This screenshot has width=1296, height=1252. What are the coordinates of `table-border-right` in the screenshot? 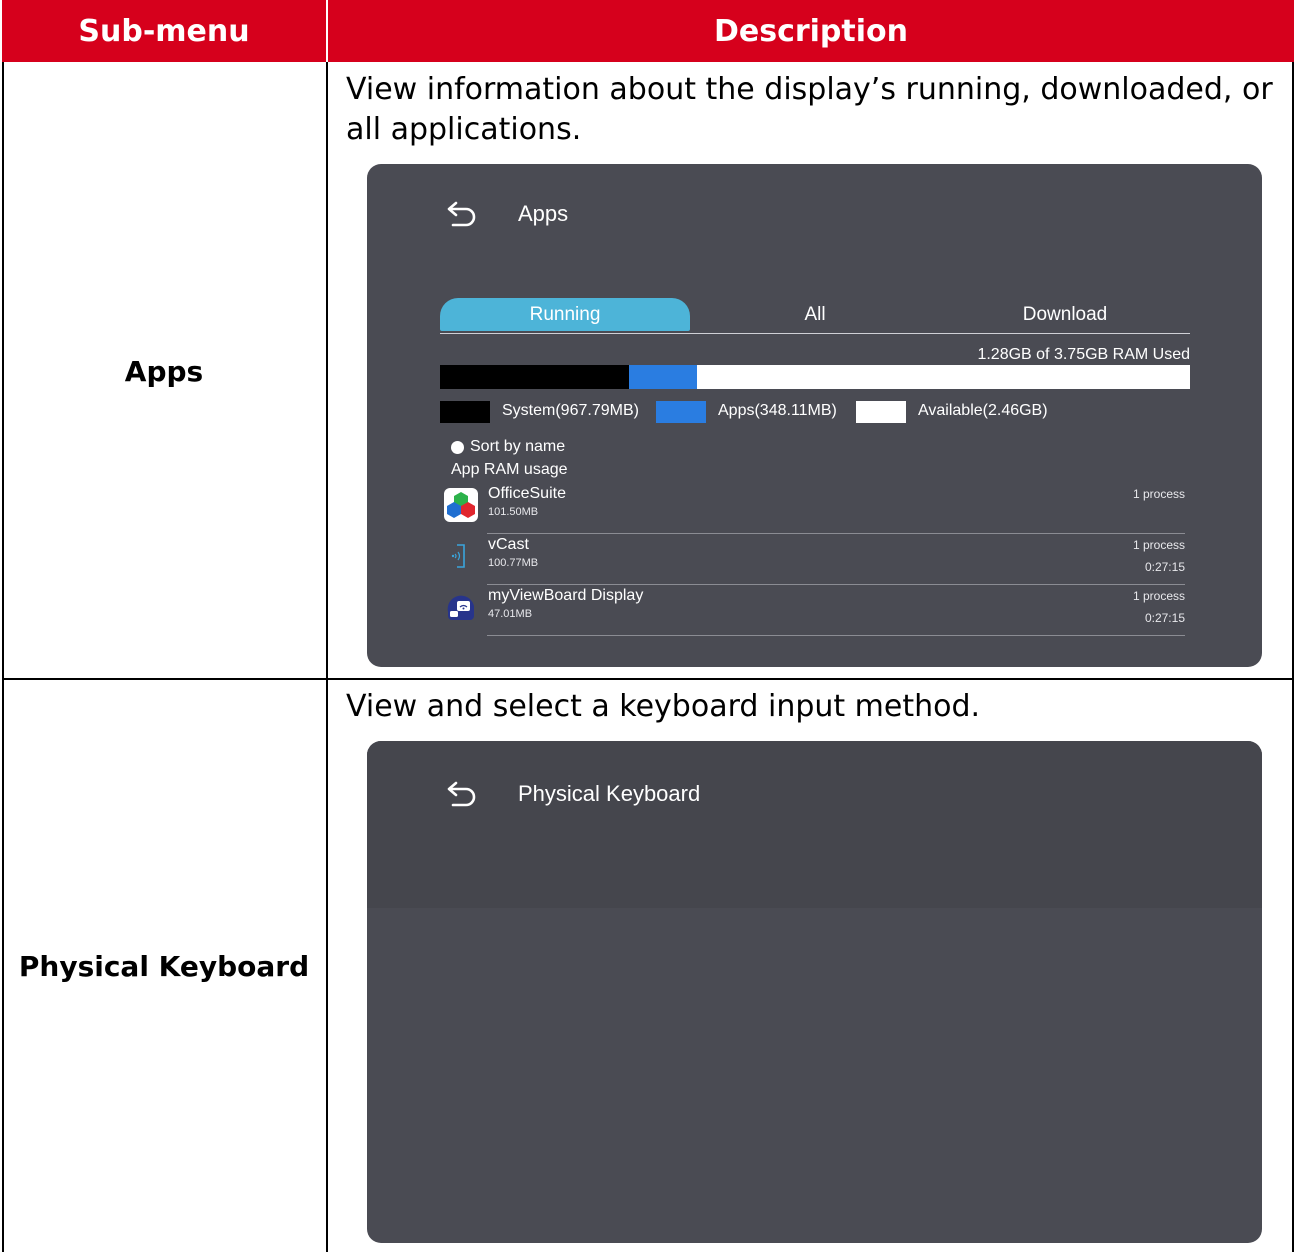 It's located at (1293, 657).